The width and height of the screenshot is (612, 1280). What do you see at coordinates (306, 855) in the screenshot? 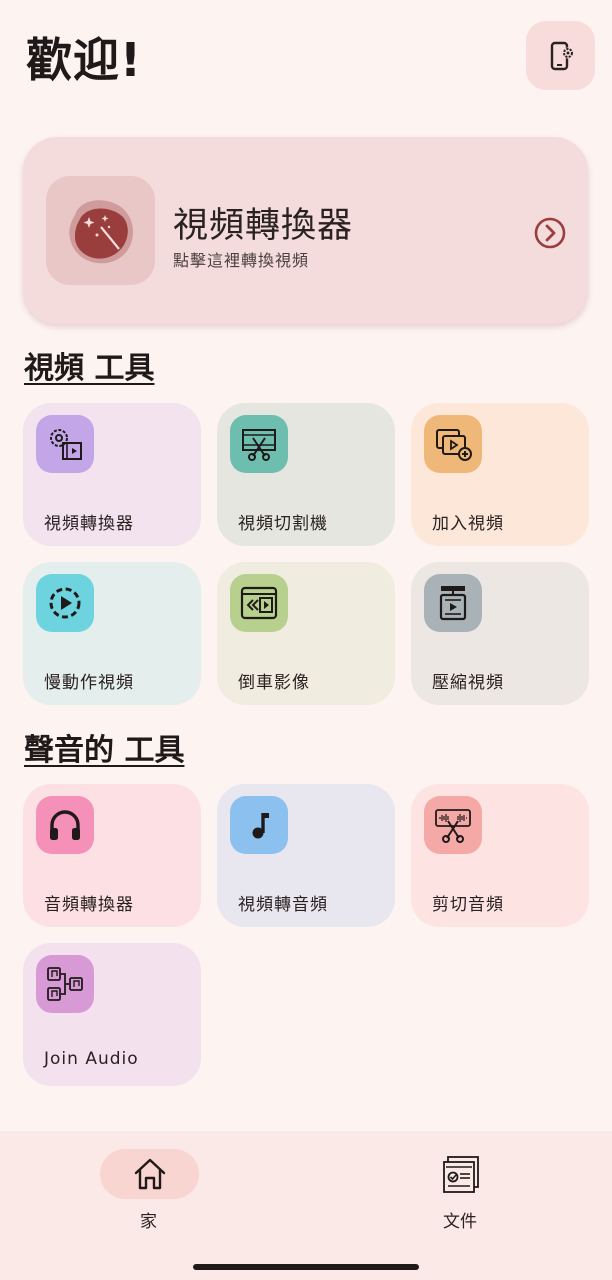
I see `tile-video-to-audio: 視頻轉音頻` at bounding box center [306, 855].